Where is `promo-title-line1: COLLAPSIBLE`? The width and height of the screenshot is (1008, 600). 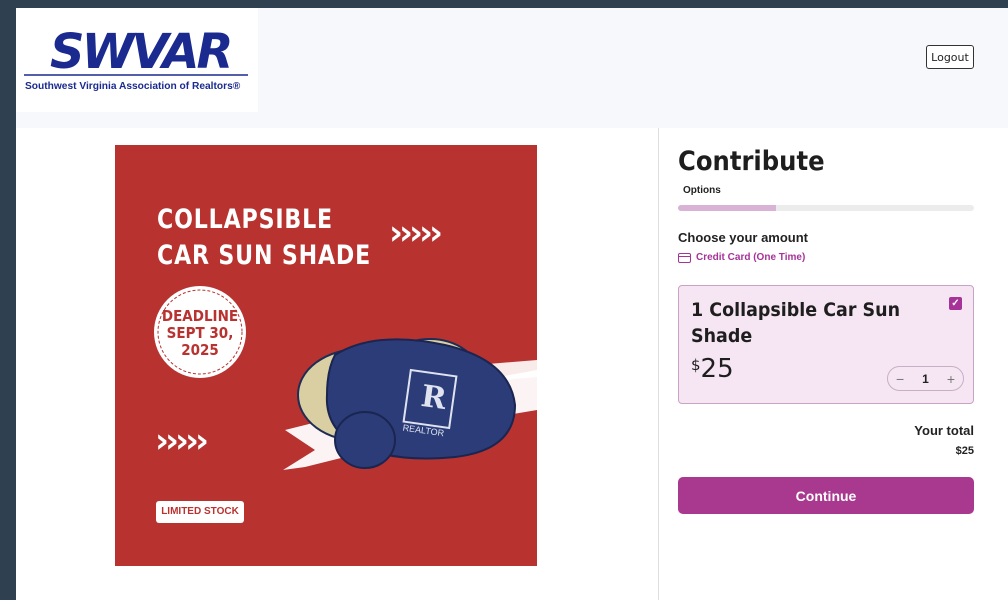
promo-title-line1: COLLAPSIBLE is located at coordinates (245, 219).